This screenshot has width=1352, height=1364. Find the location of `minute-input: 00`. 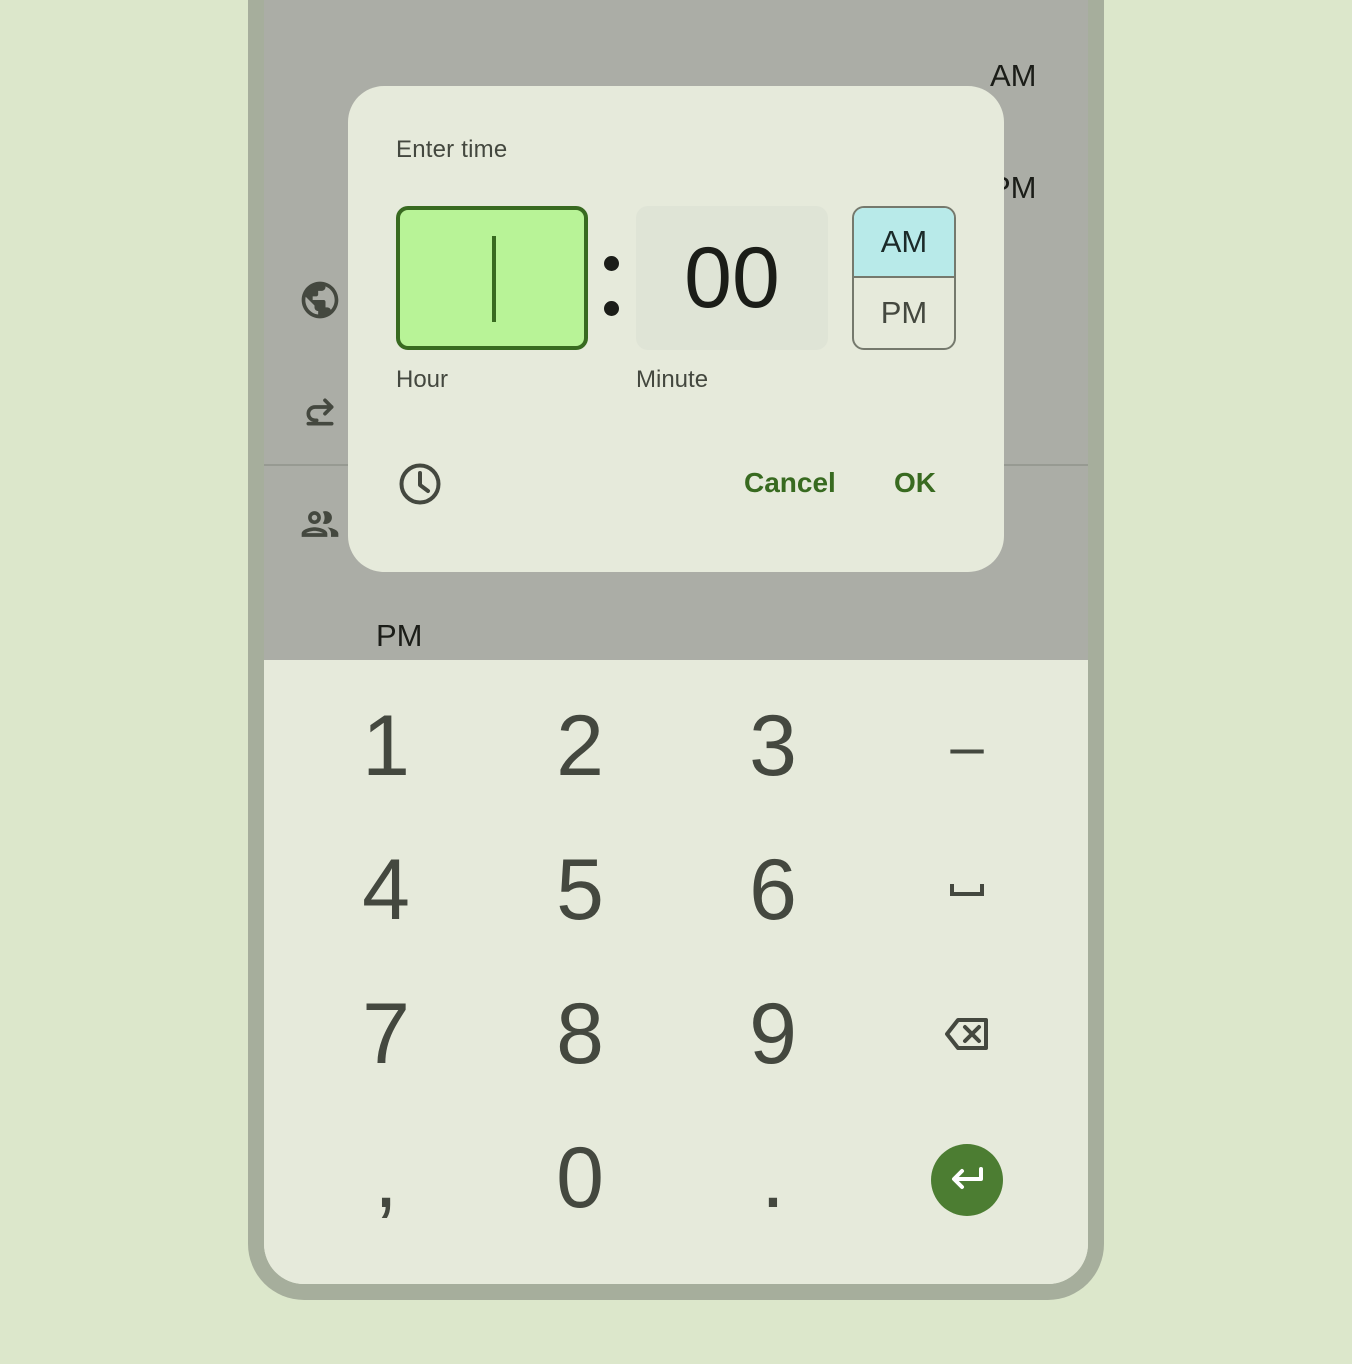

minute-input: 00 is located at coordinates (732, 278).